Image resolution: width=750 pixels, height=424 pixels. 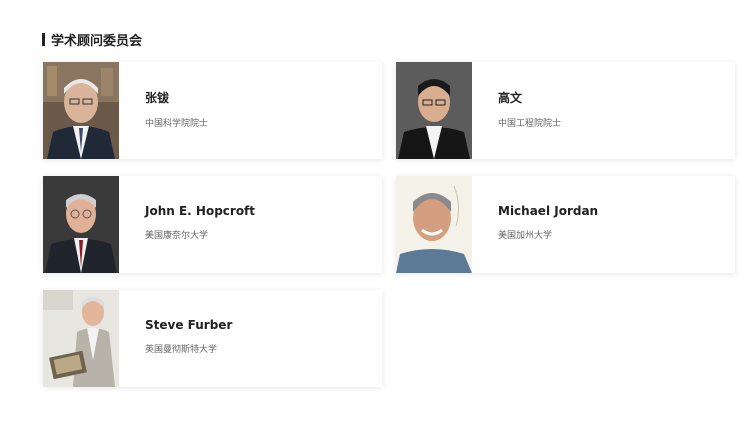 I want to click on heading-accent-bar, so click(x=43, y=39).